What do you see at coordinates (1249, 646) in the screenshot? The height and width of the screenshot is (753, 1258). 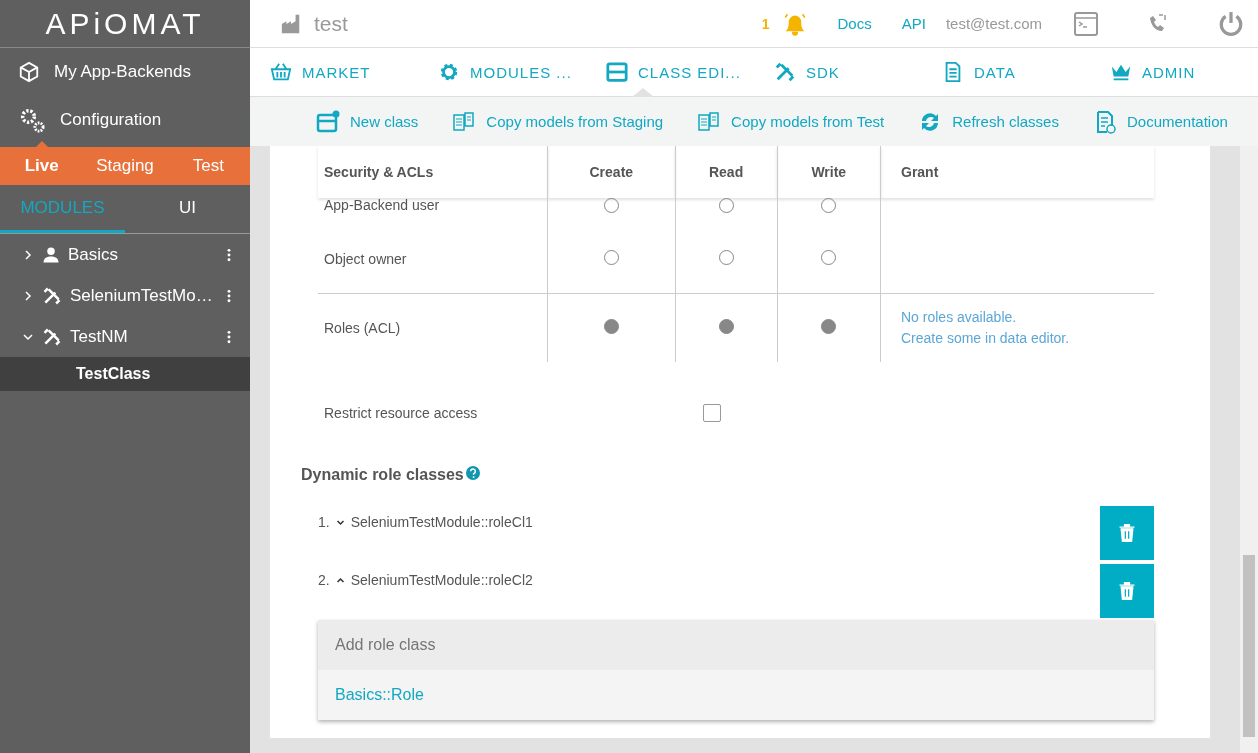 I see `scrollbar-thumb` at bounding box center [1249, 646].